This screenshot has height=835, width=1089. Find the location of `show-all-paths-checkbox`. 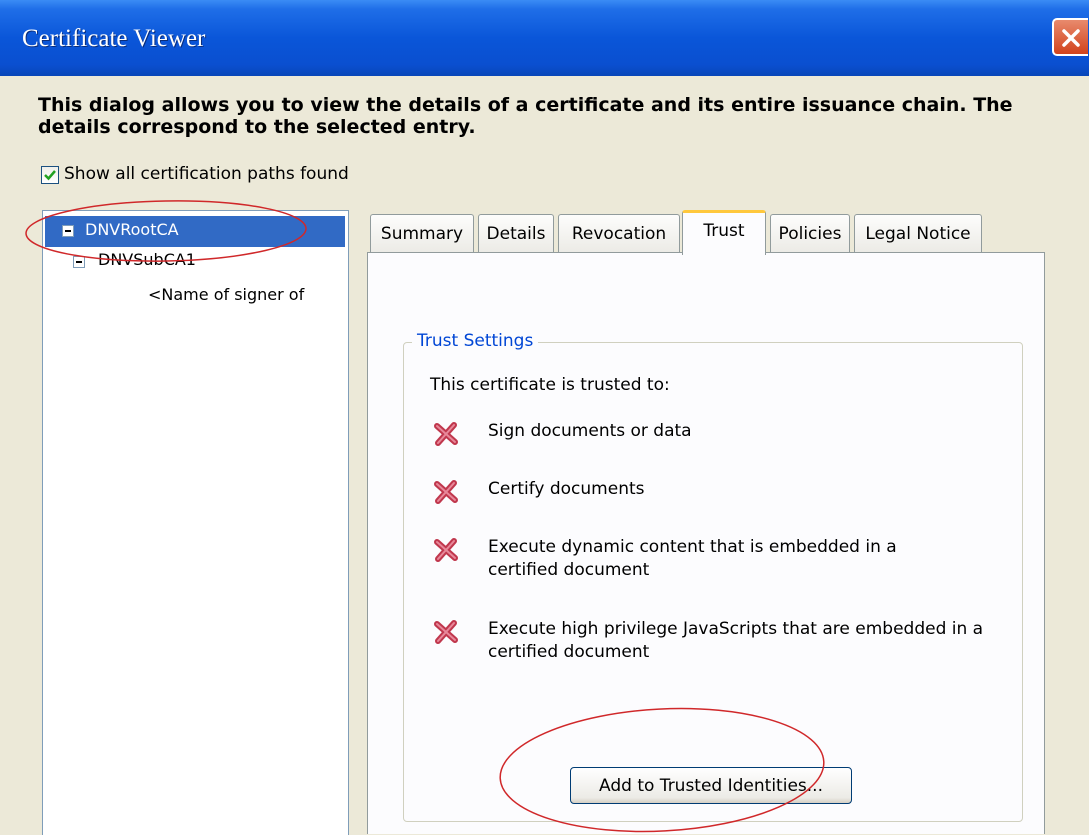

show-all-paths-checkbox is located at coordinates (50, 175).